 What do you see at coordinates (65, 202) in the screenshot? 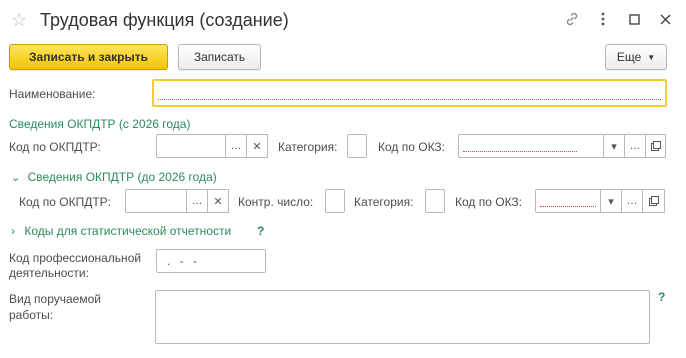
I see `okpdtr-code-label-2: Код по ОКПДТР:` at bounding box center [65, 202].